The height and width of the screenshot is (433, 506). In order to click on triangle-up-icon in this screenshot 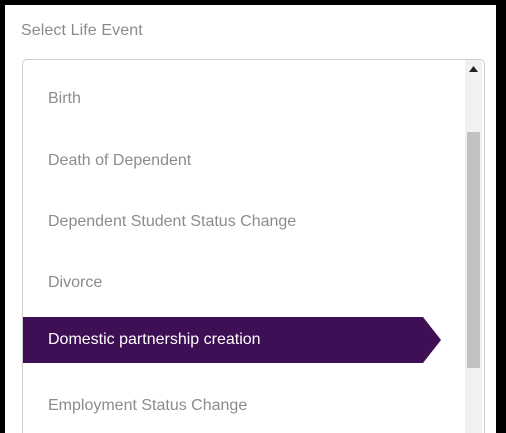, I will do `click(473, 68)`.